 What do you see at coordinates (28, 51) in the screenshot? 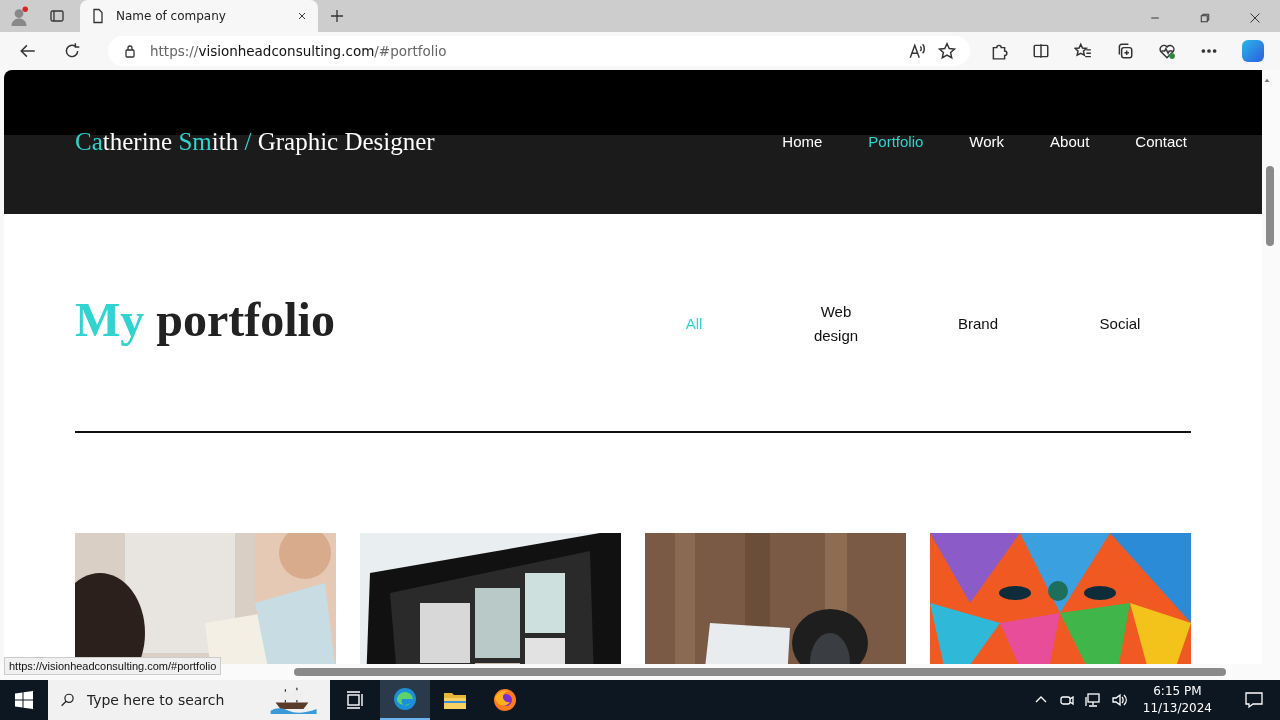
I see `back-icon` at bounding box center [28, 51].